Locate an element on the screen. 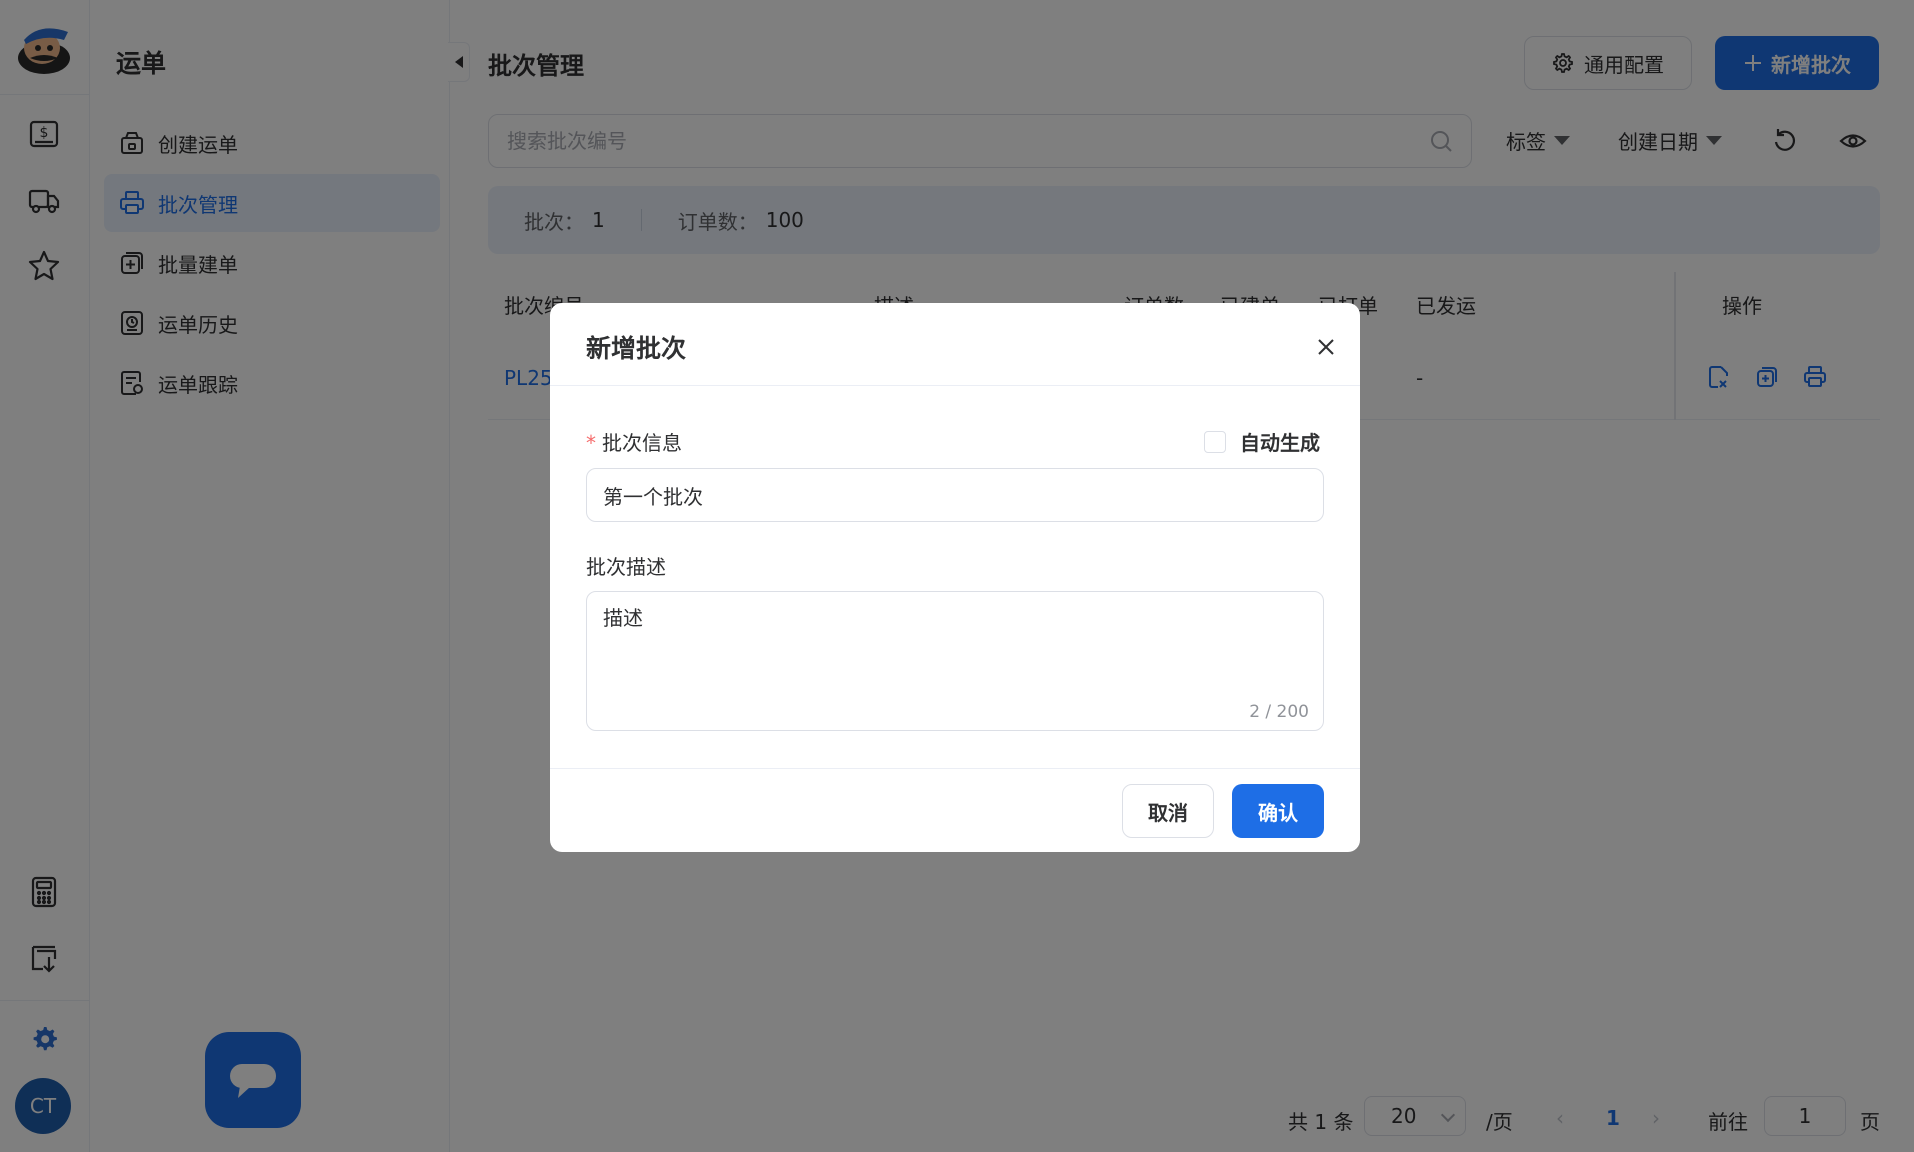 The width and height of the screenshot is (1914, 1152). batch-info-input: 第一个批次 is located at coordinates (955, 495).